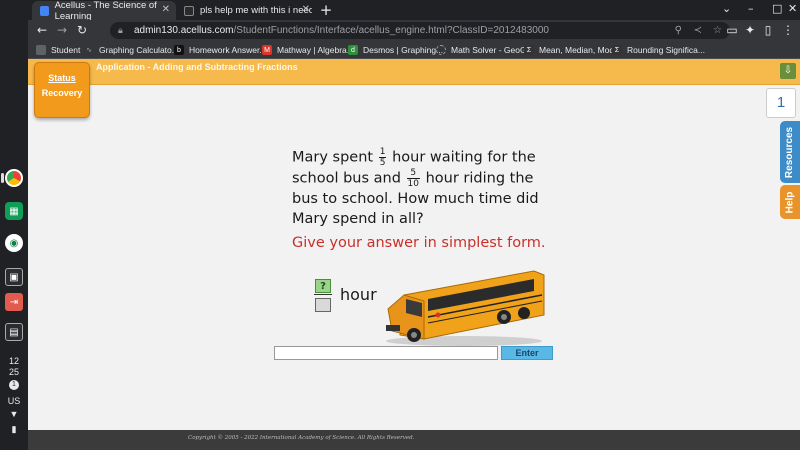 The height and width of the screenshot is (450, 800). What do you see at coordinates (527, 353) in the screenshot?
I see `enter-button: Enter` at bounding box center [527, 353].